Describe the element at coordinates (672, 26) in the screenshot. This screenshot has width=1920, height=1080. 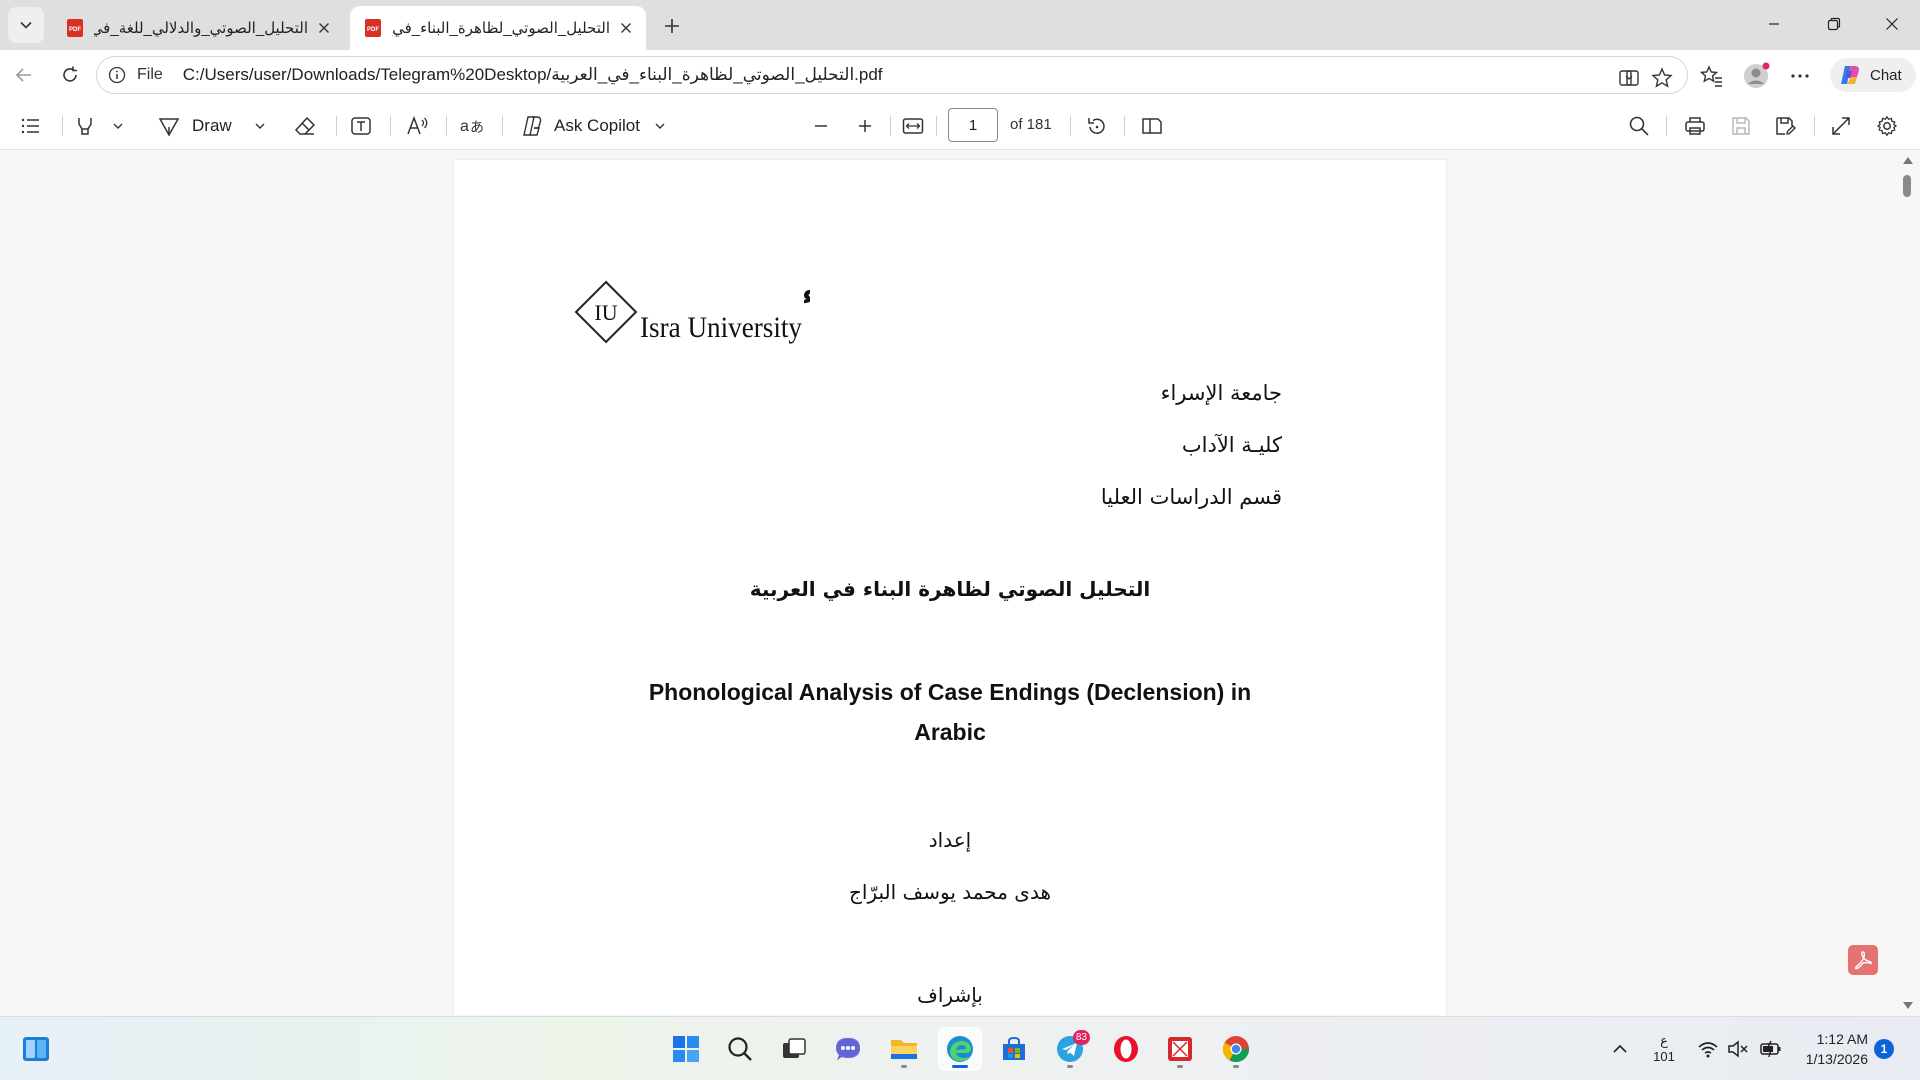
I see `new-tab-button` at that location.